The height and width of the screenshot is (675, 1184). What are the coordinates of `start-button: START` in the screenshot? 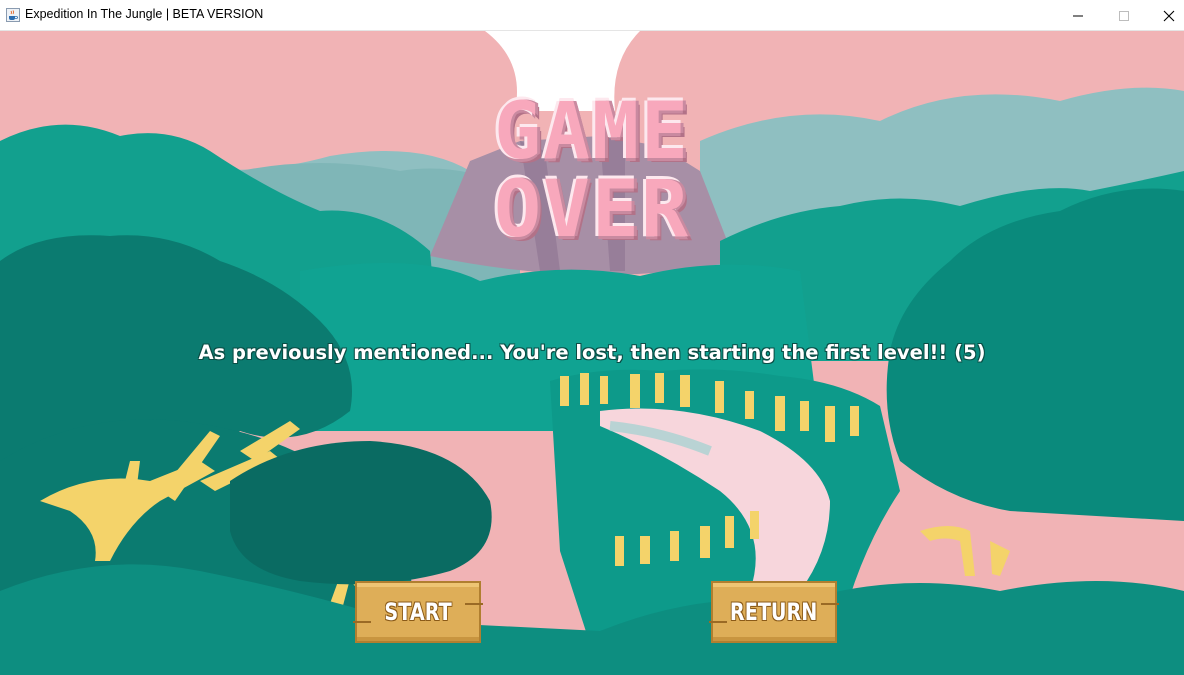 It's located at (418, 612).